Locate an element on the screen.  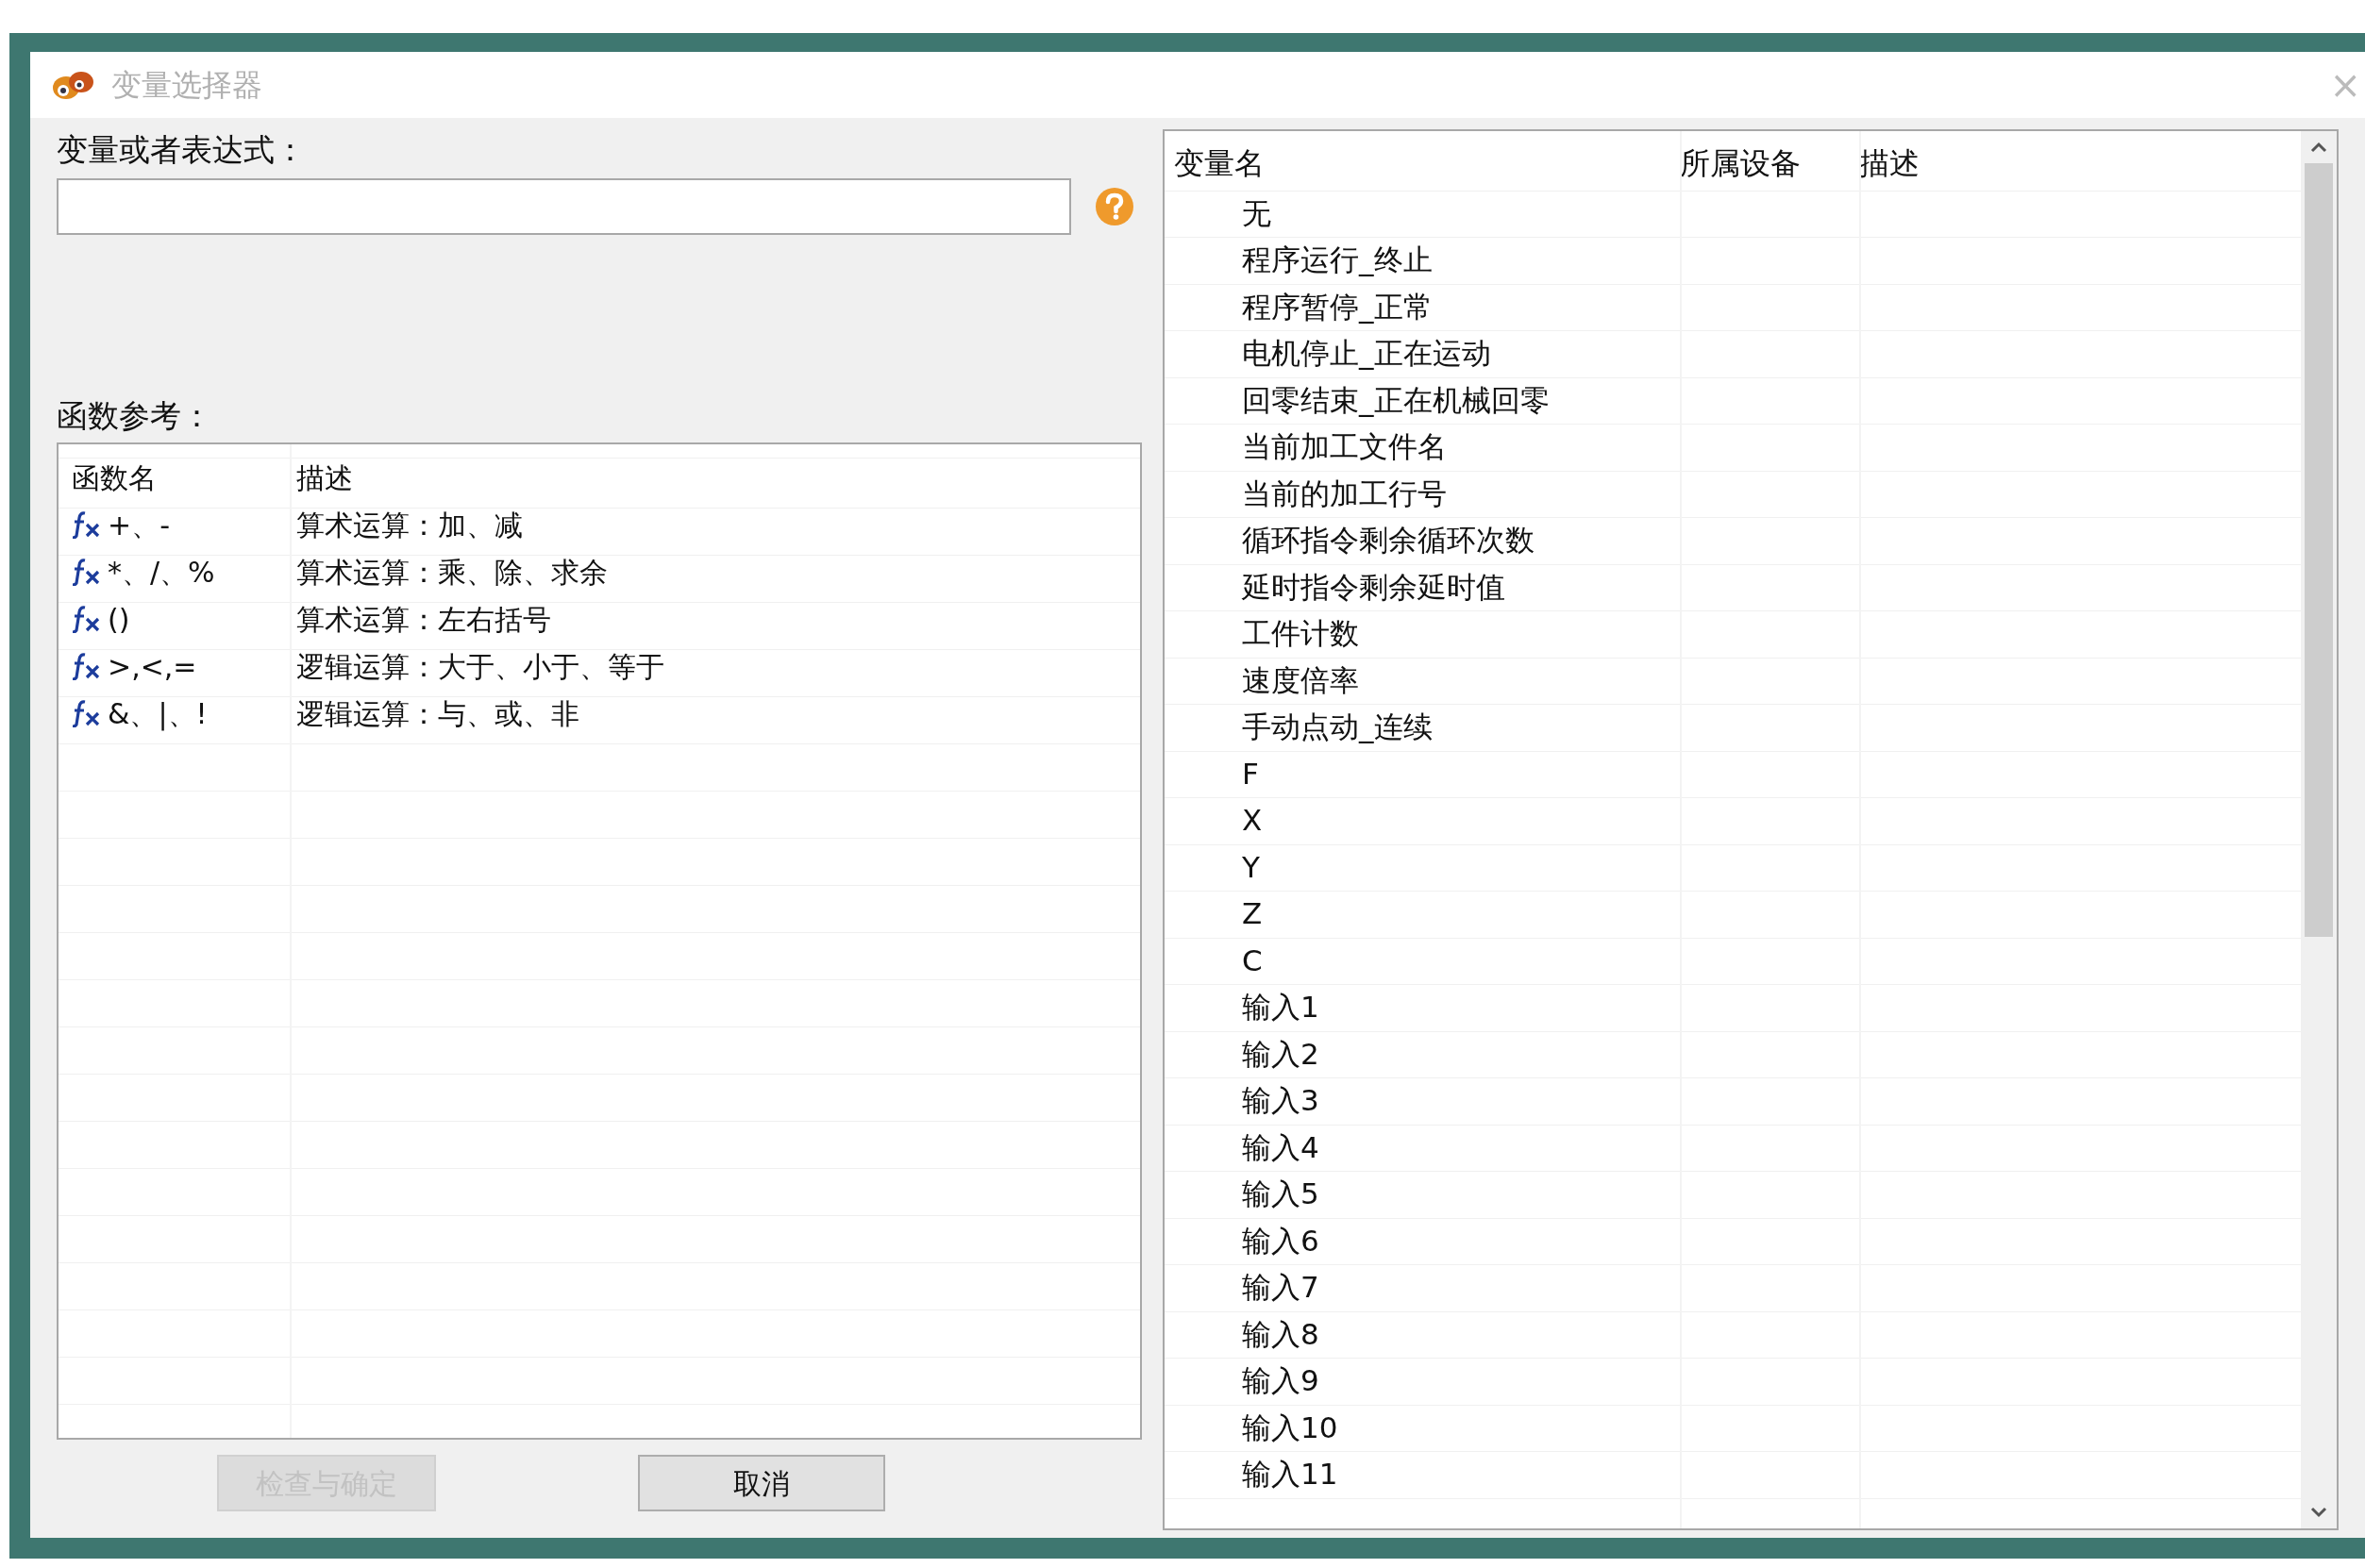
variable-name: 输入3 is located at coordinates (1281, 1100).